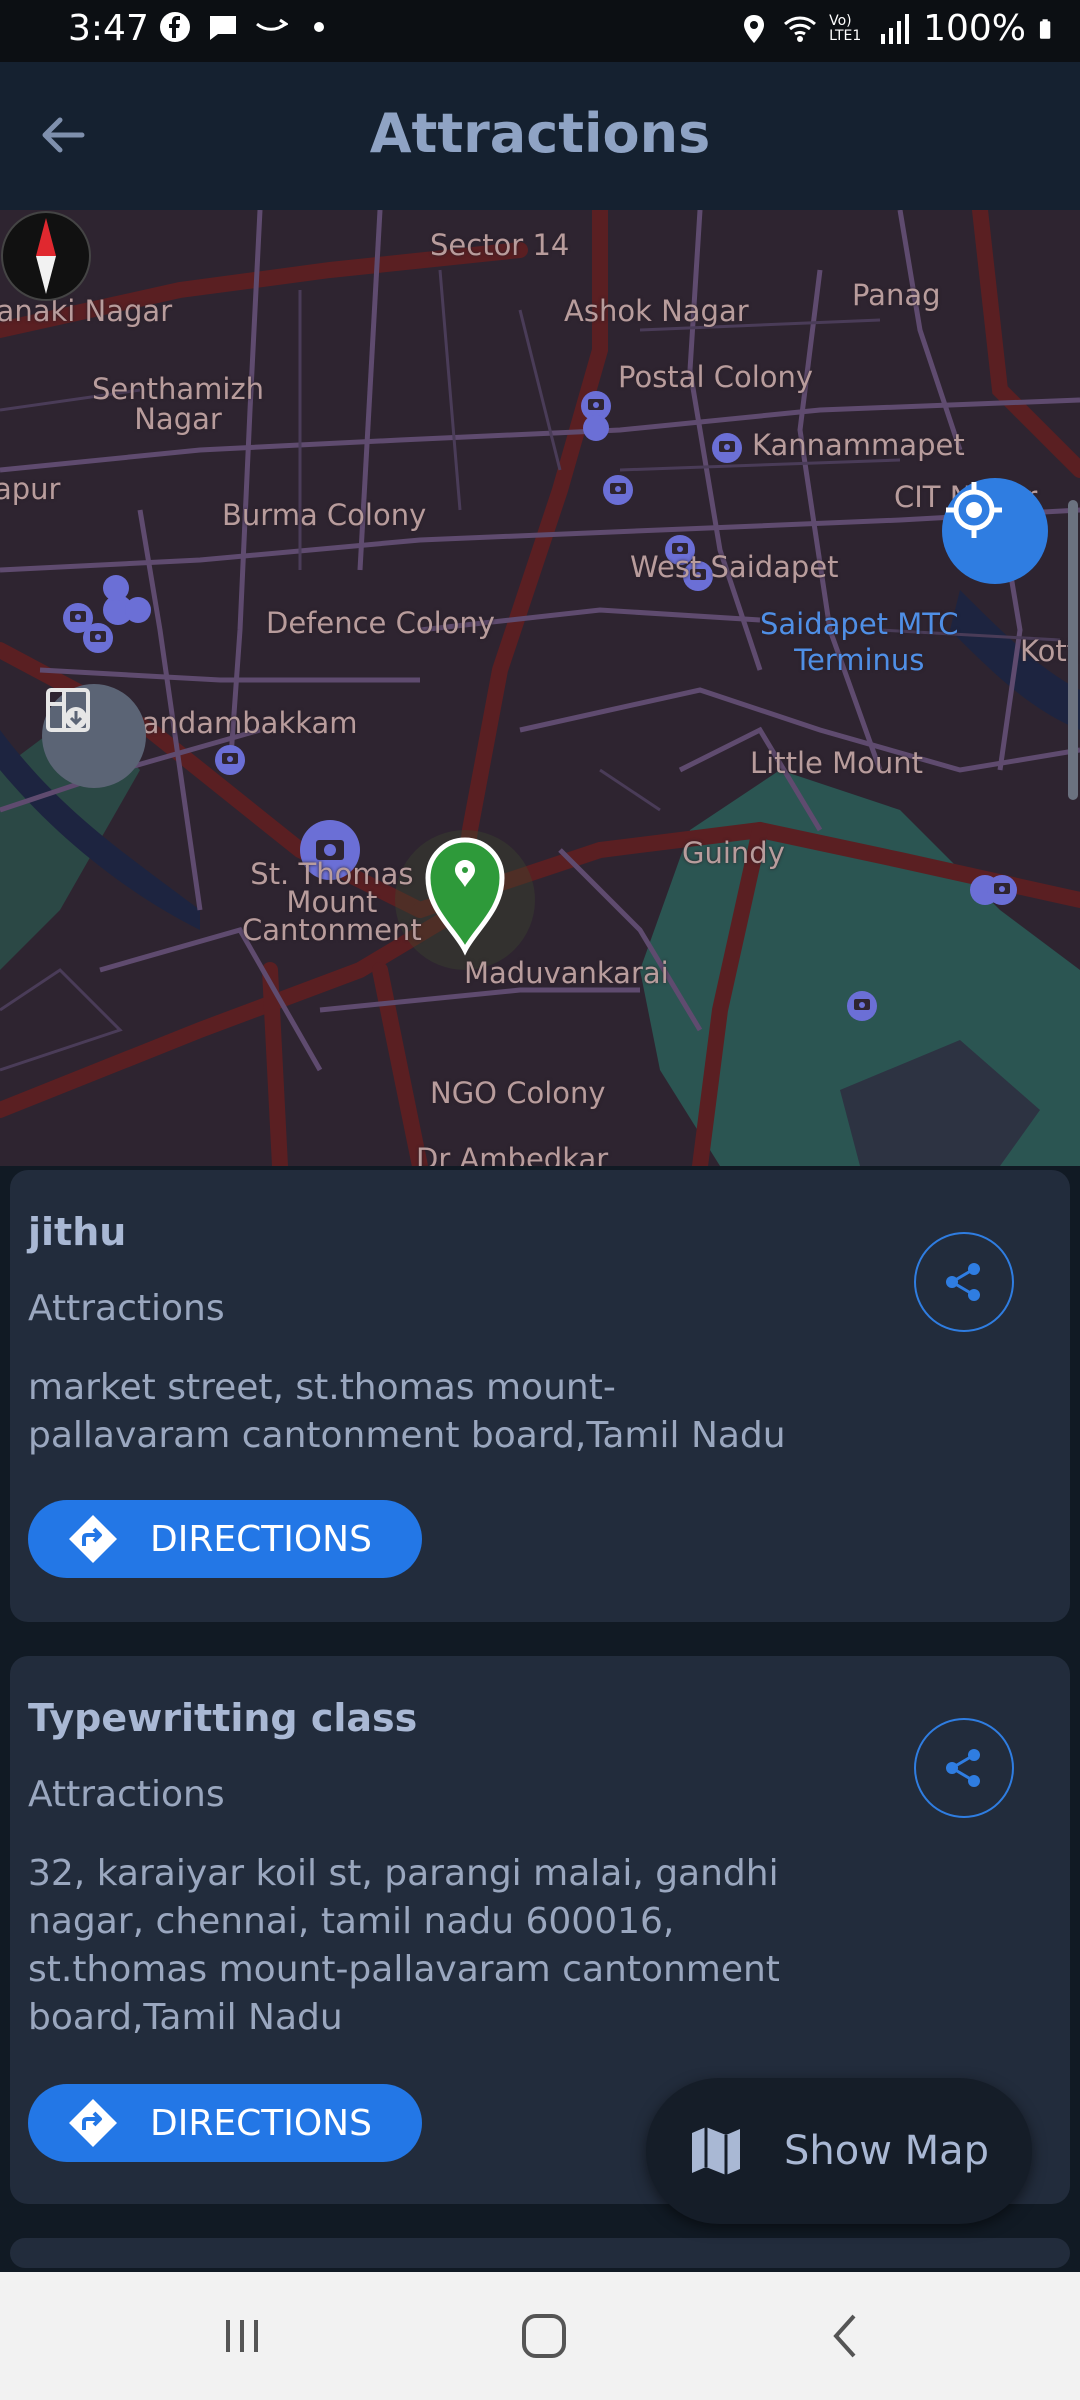 This screenshot has width=1080, height=2400. Describe the element at coordinates (518, 1093) in the screenshot. I see `map-label-ngo-colony: NGO Colony` at that location.